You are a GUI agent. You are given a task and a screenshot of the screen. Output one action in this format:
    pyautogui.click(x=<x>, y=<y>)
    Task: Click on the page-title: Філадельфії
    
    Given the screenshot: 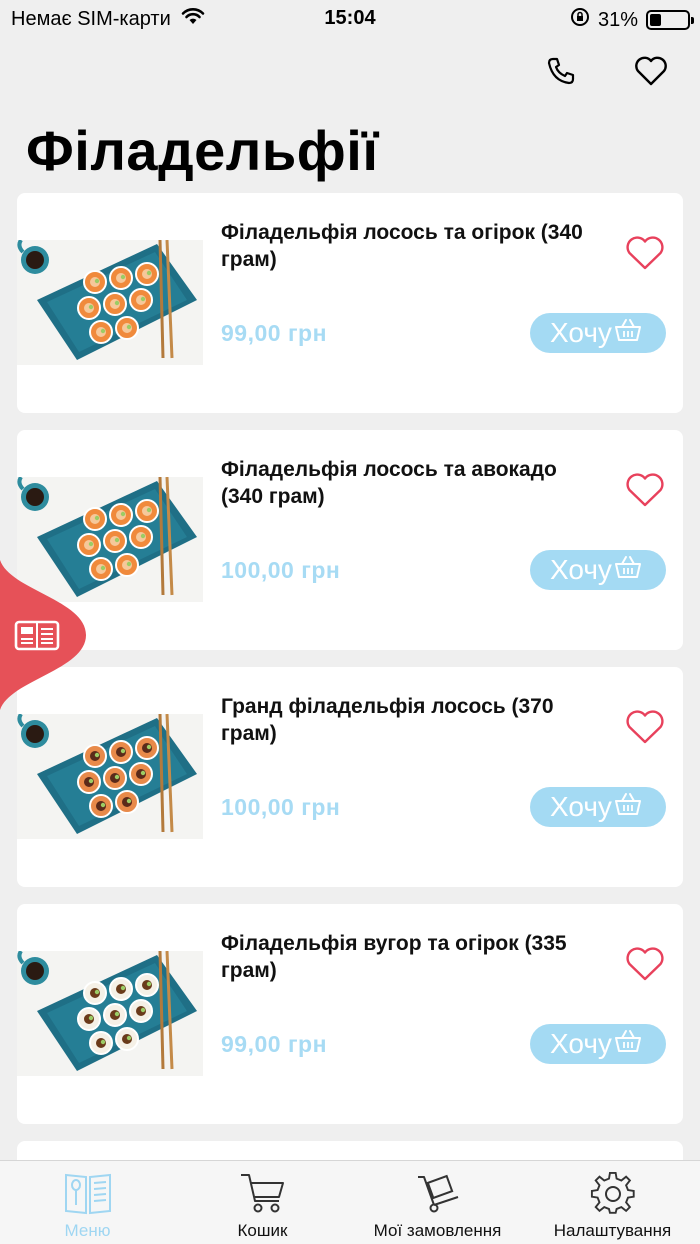 What is the action you would take?
    pyautogui.click(x=202, y=150)
    